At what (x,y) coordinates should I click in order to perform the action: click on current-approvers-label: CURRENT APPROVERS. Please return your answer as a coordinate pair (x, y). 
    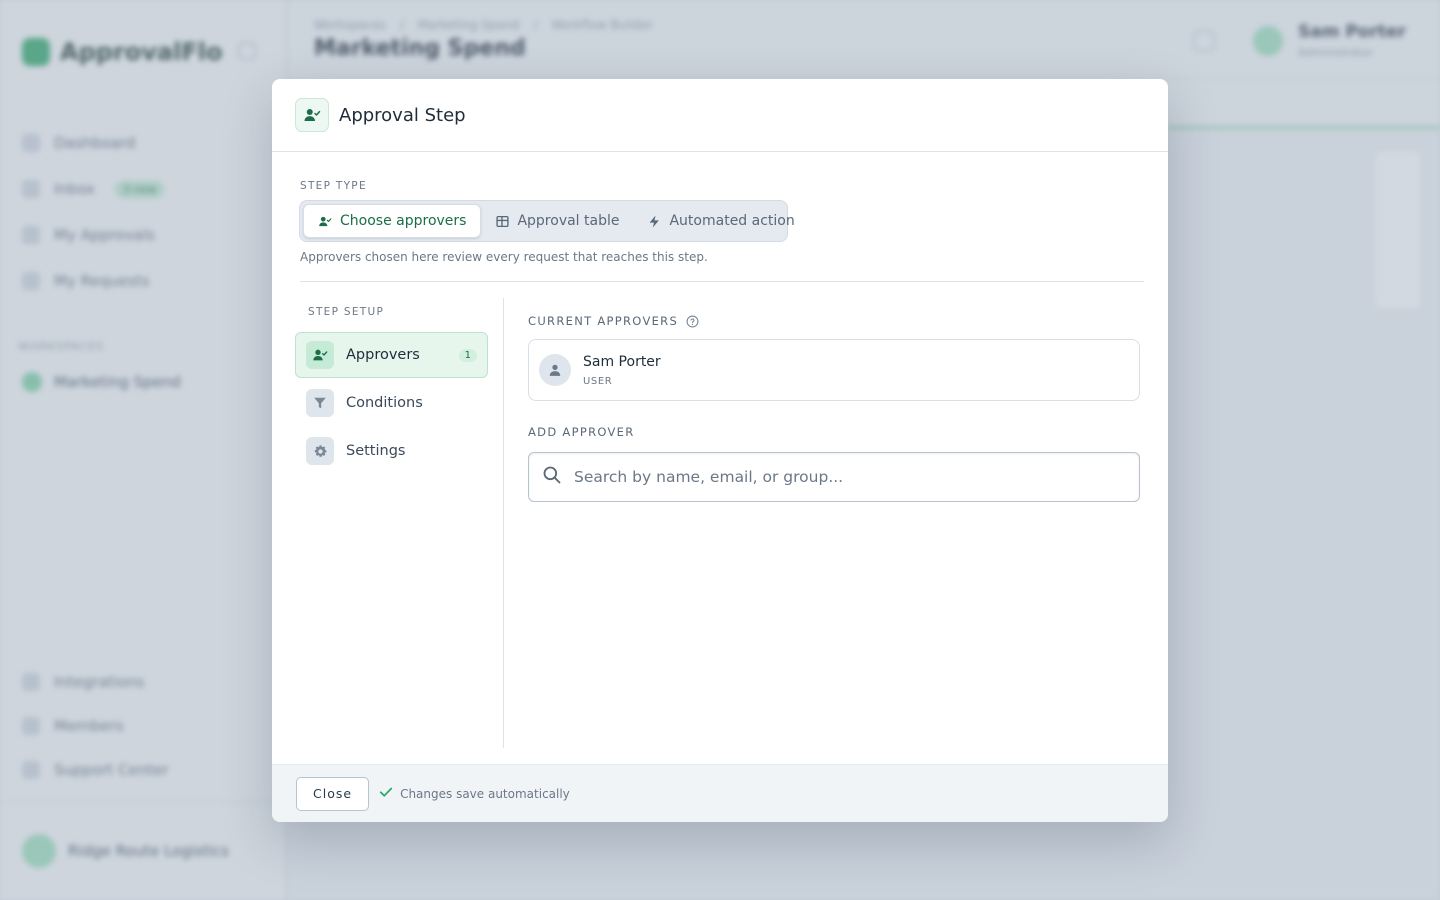
    Looking at the image, I should click on (613, 321).